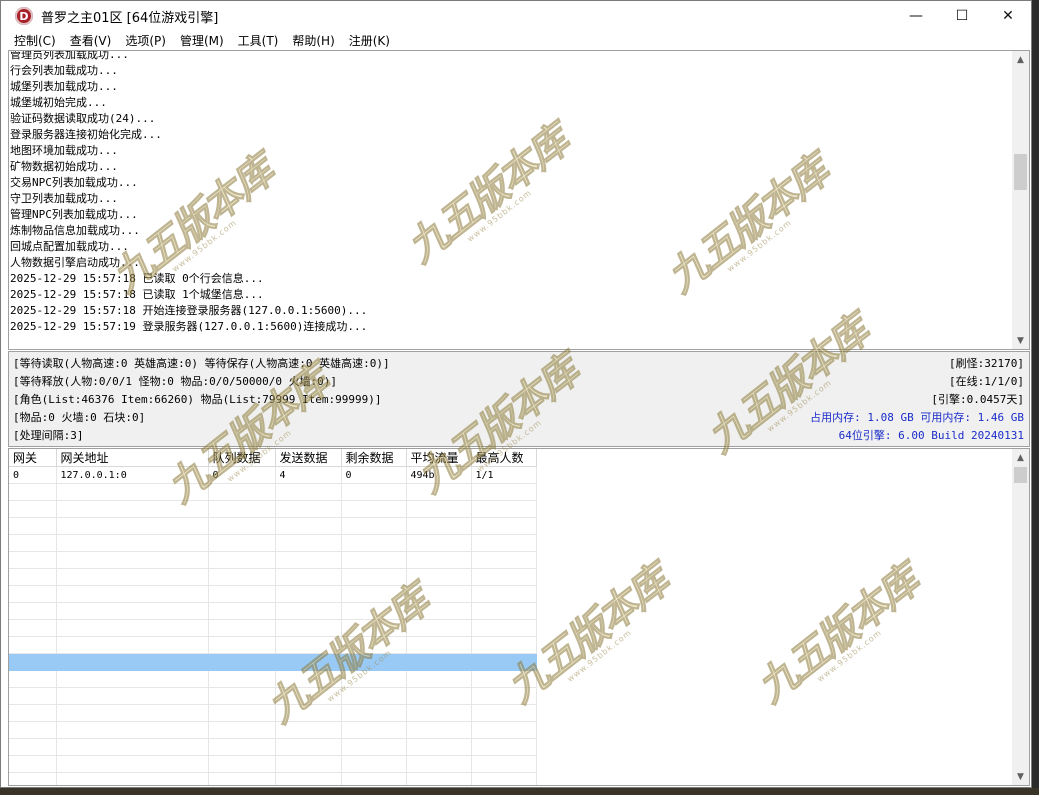 The image size is (1039, 795). What do you see at coordinates (79, 417) in the screenshot?
I see `status-objects: [物品:0 火墙:0 石块:0]` at bounding box center [79, 417].